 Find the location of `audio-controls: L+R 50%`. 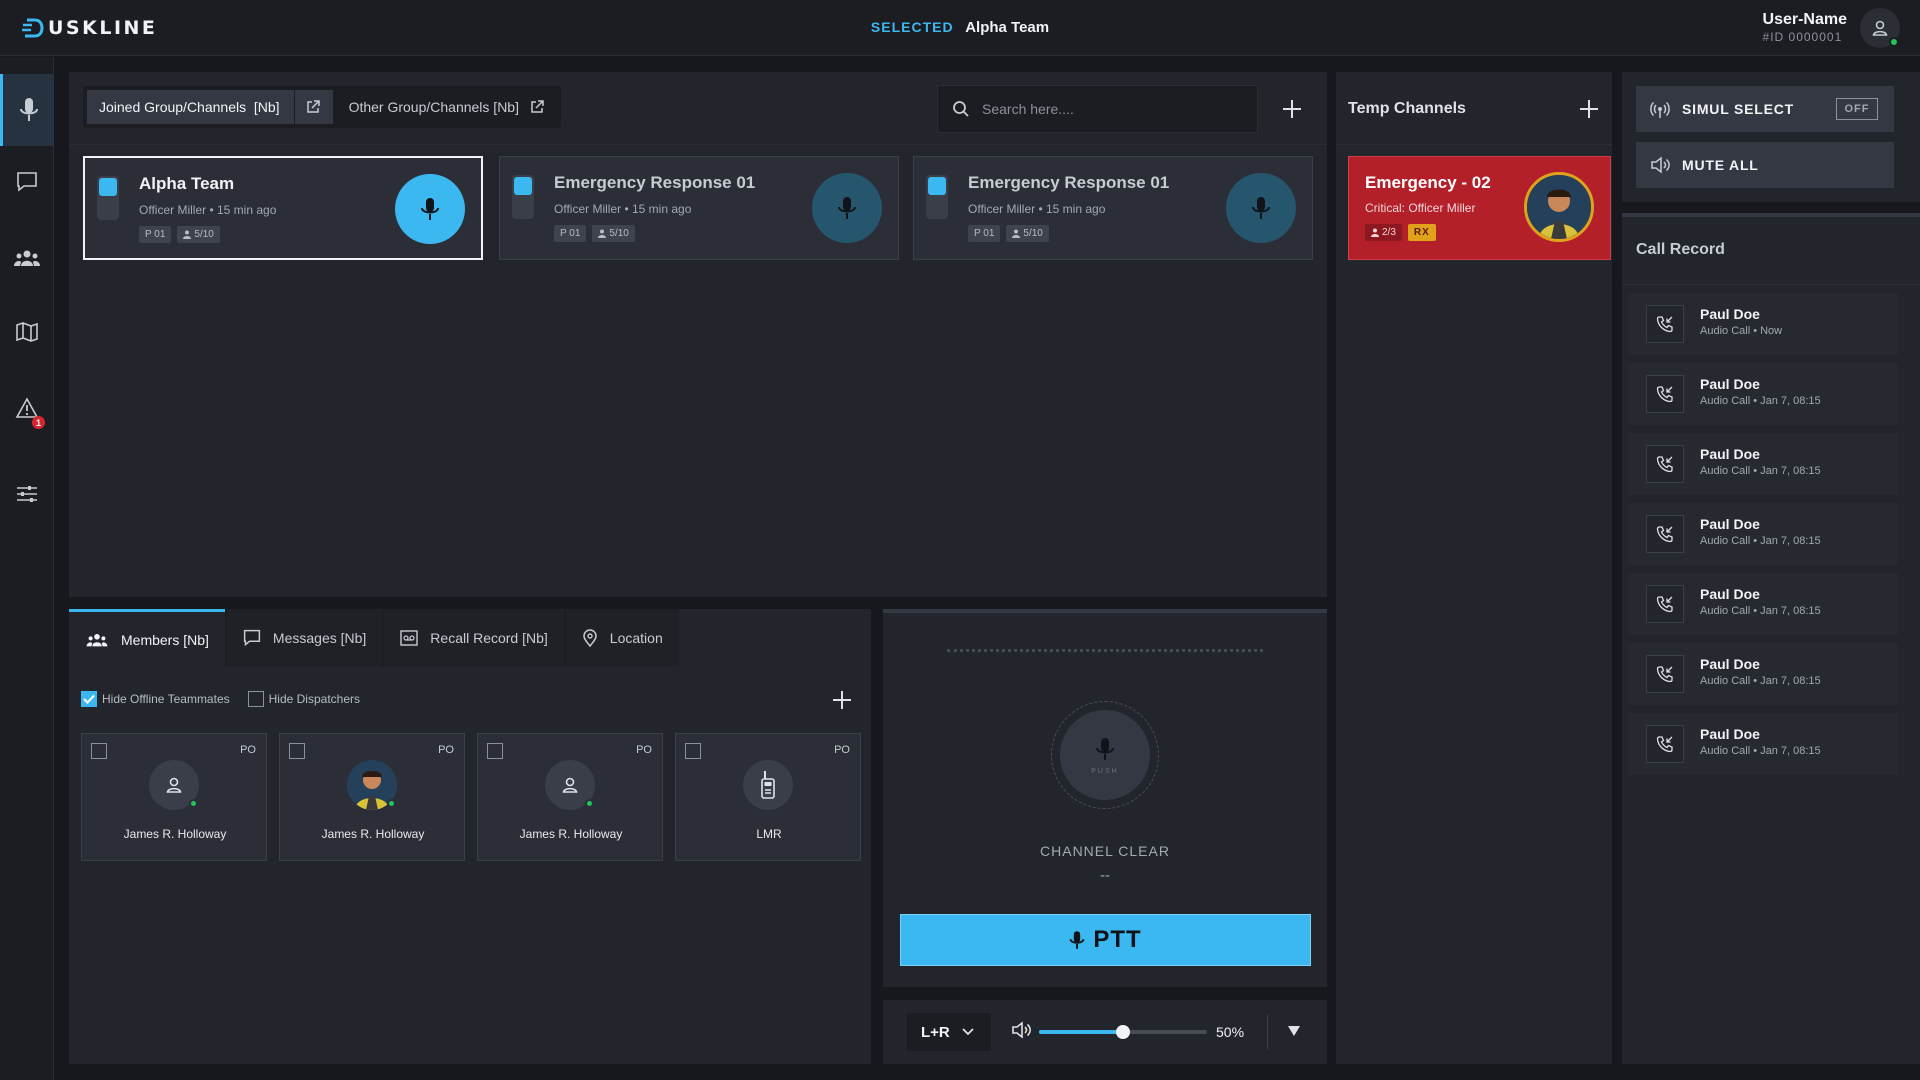

audio-controls: L+R 50% is located at coordinates (1105, 1032).